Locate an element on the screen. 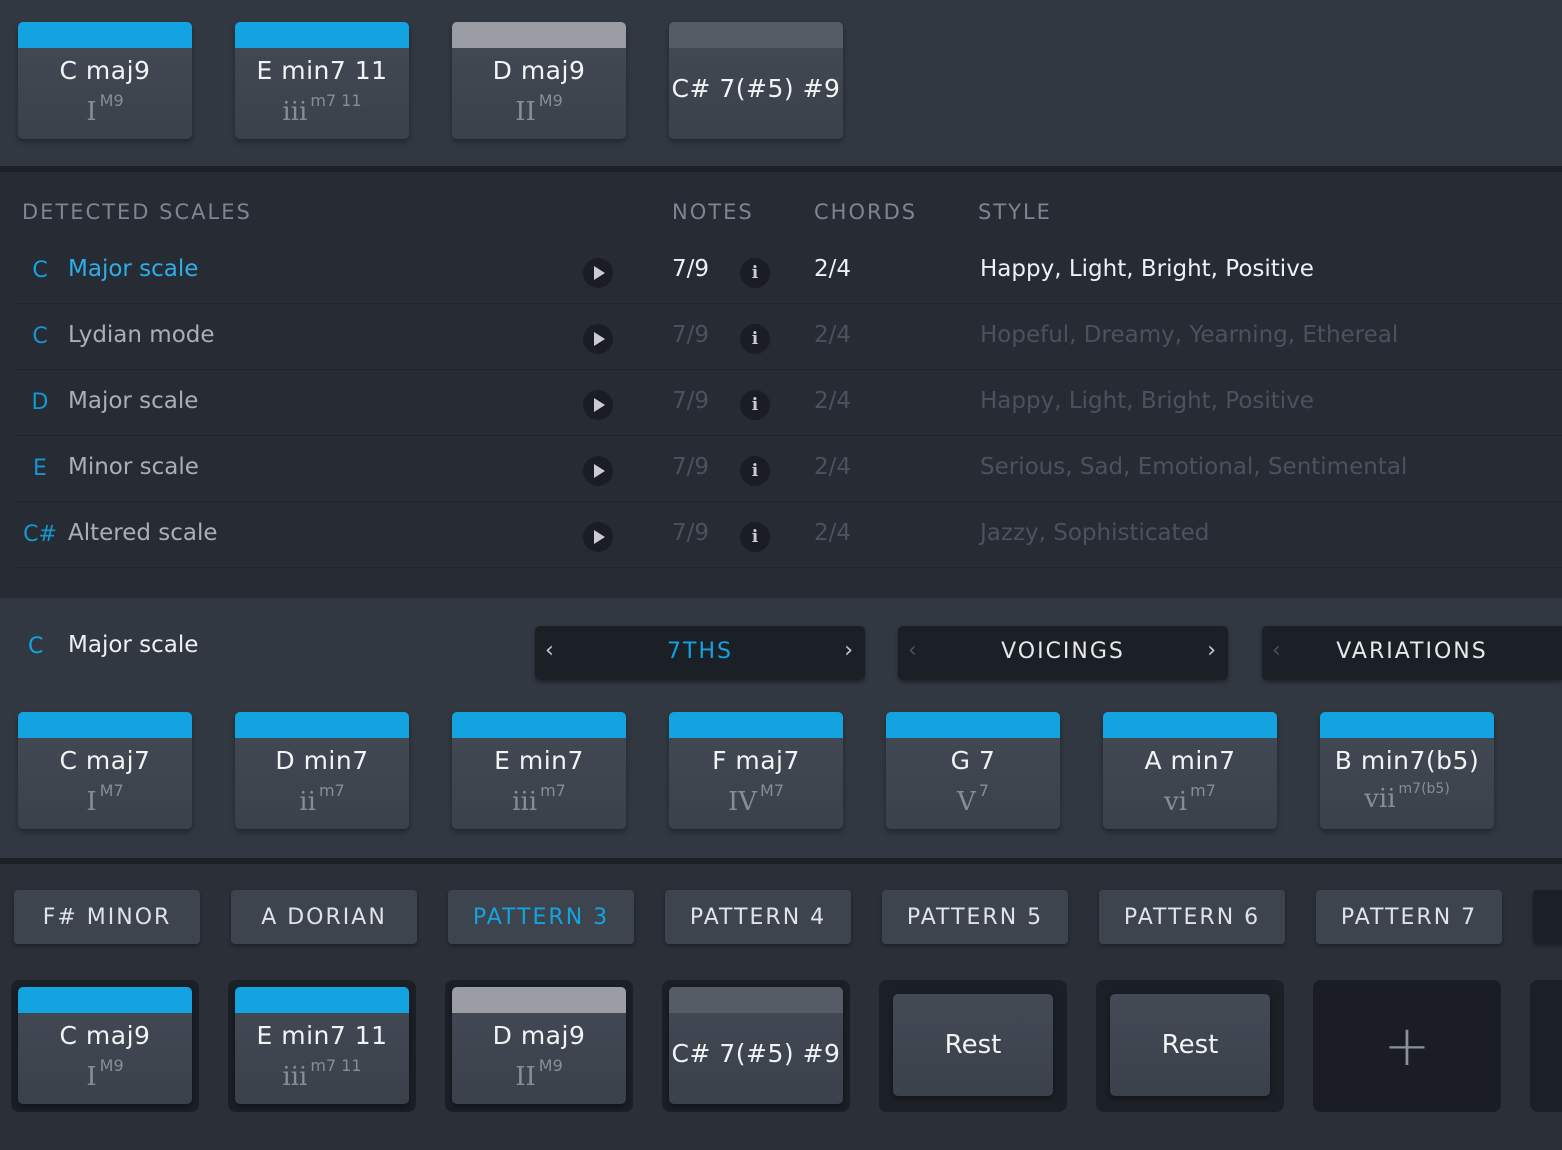 This screenshot has height=1150, width=1562. sequence-chord-3: D maj9 II M9 is located at coordinates (539, 1045).